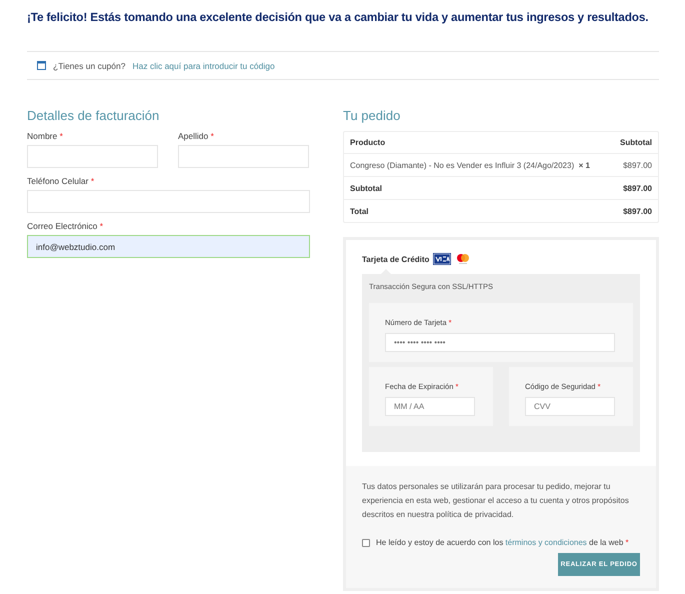  What do you see at coordinates (359, 211) in the screenshot?
I see `table-cell: Total` at bounding box center [359, 211].